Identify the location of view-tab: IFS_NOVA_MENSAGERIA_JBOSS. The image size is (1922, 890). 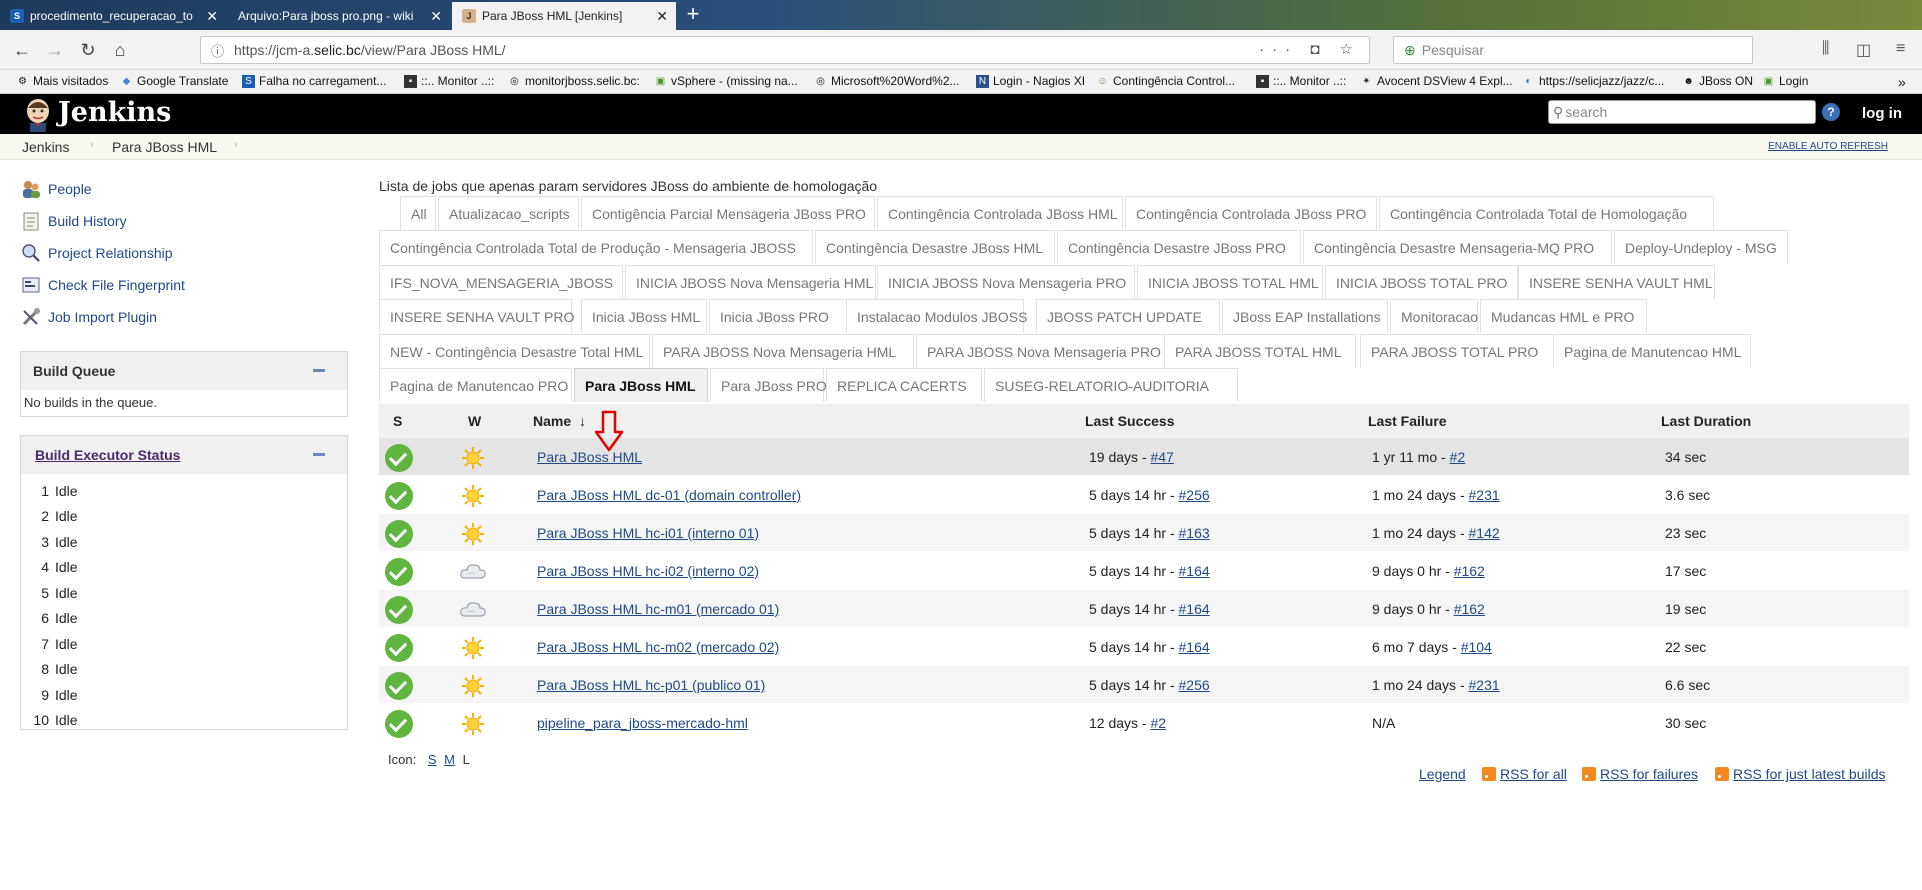
(501, 282).